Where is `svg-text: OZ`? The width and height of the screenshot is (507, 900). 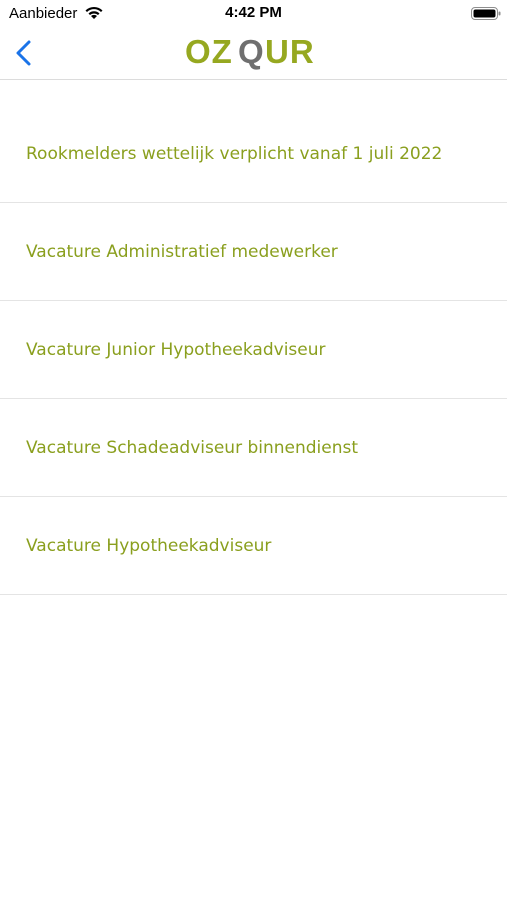 svg-text: OZ is located at coordinates (209, 51).